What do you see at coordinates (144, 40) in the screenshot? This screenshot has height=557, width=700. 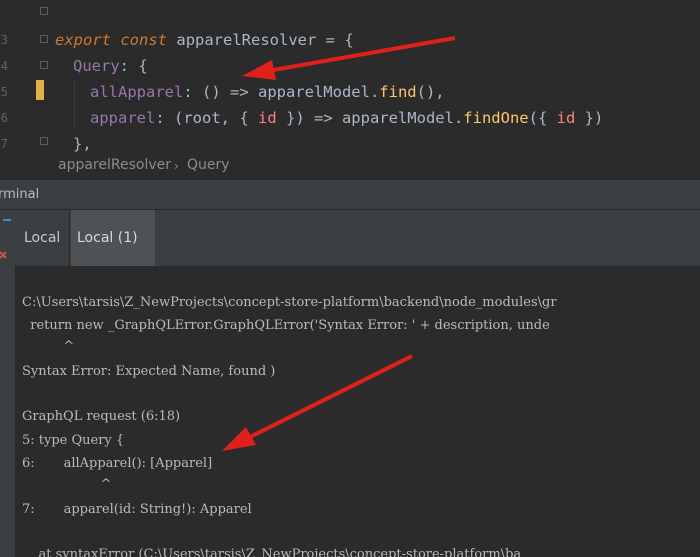 I see `keyword-token: const` at bounding box center [144, 40].